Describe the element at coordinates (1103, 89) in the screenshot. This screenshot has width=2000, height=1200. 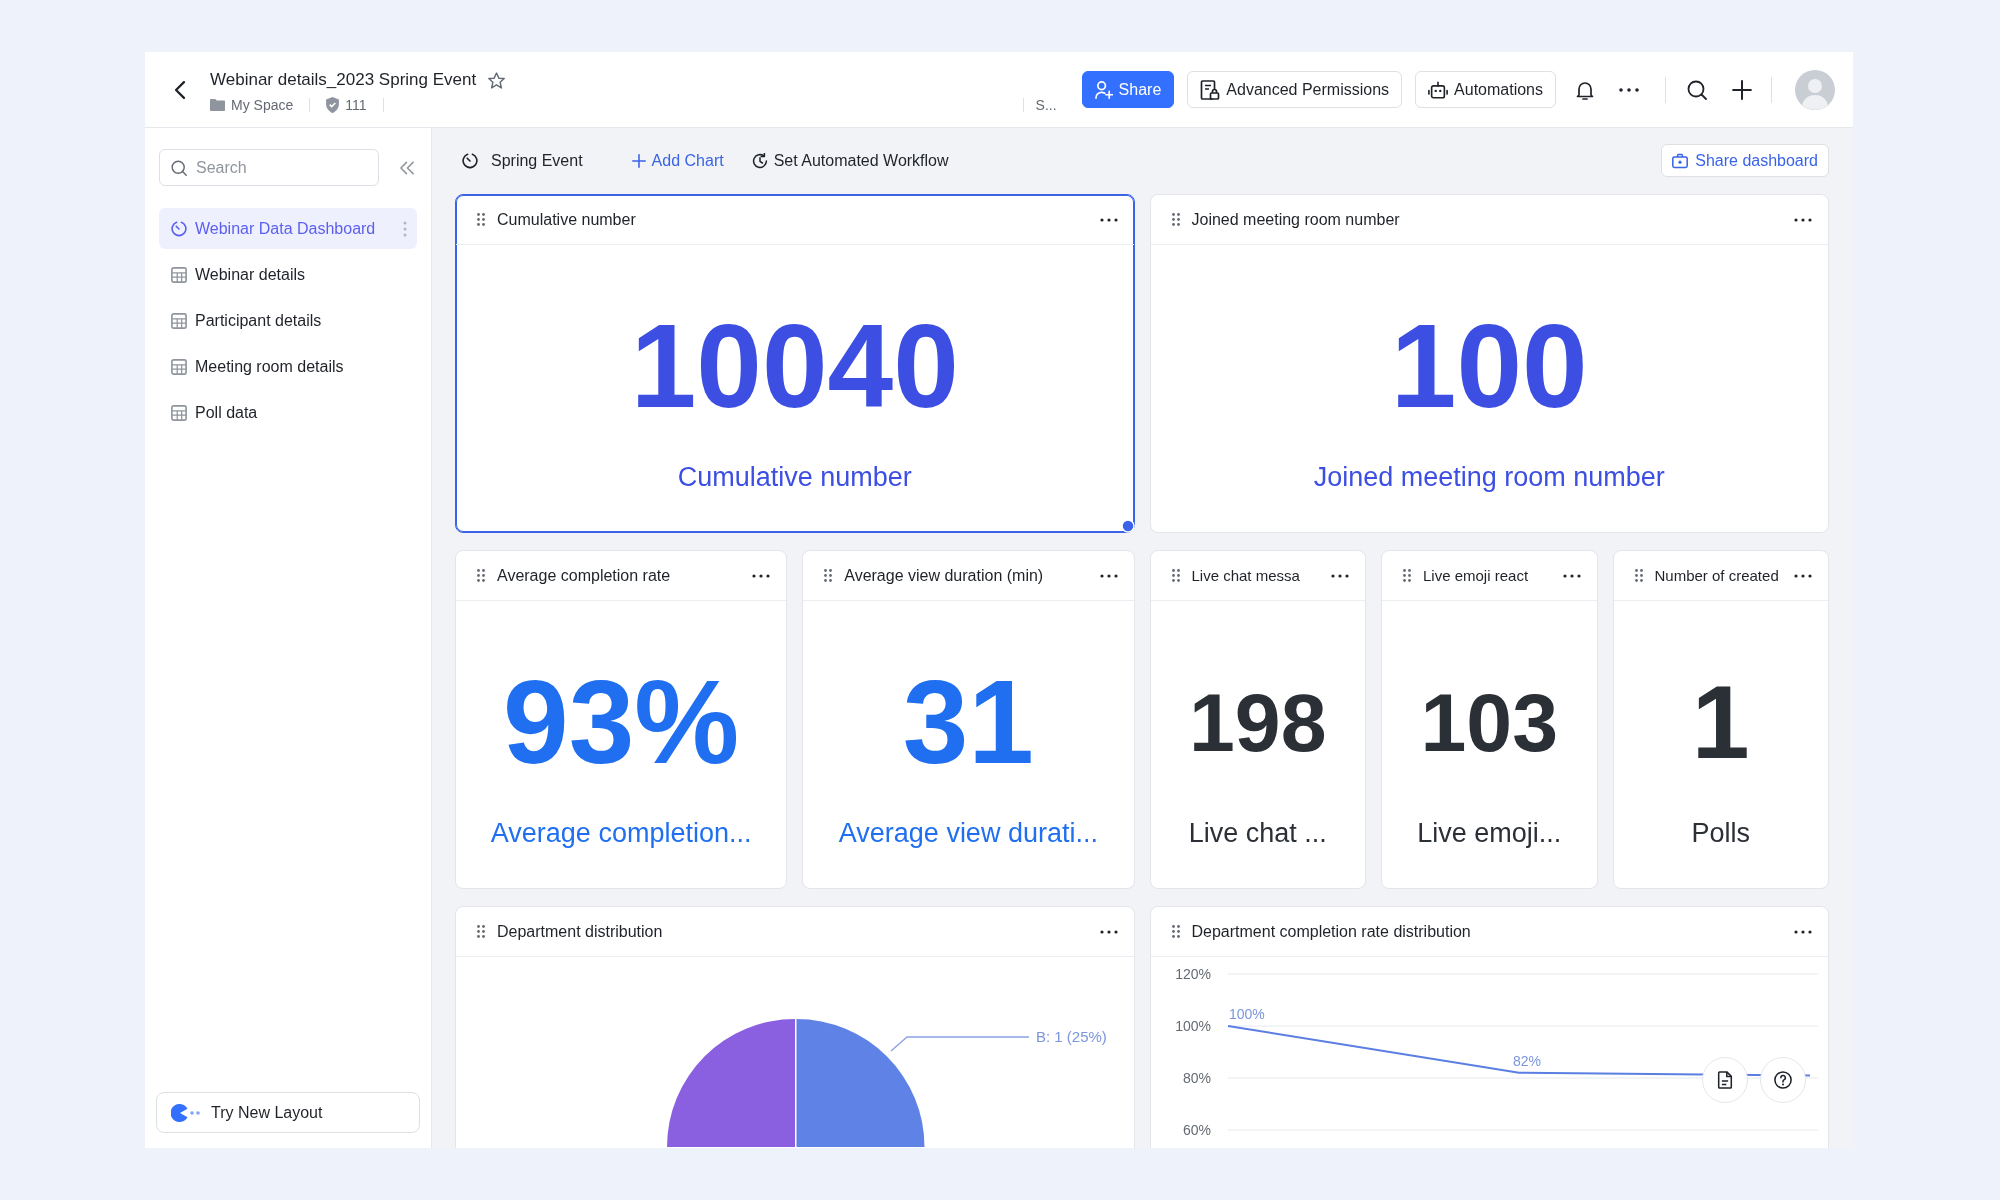
I see `user-plus-icon` at that location.